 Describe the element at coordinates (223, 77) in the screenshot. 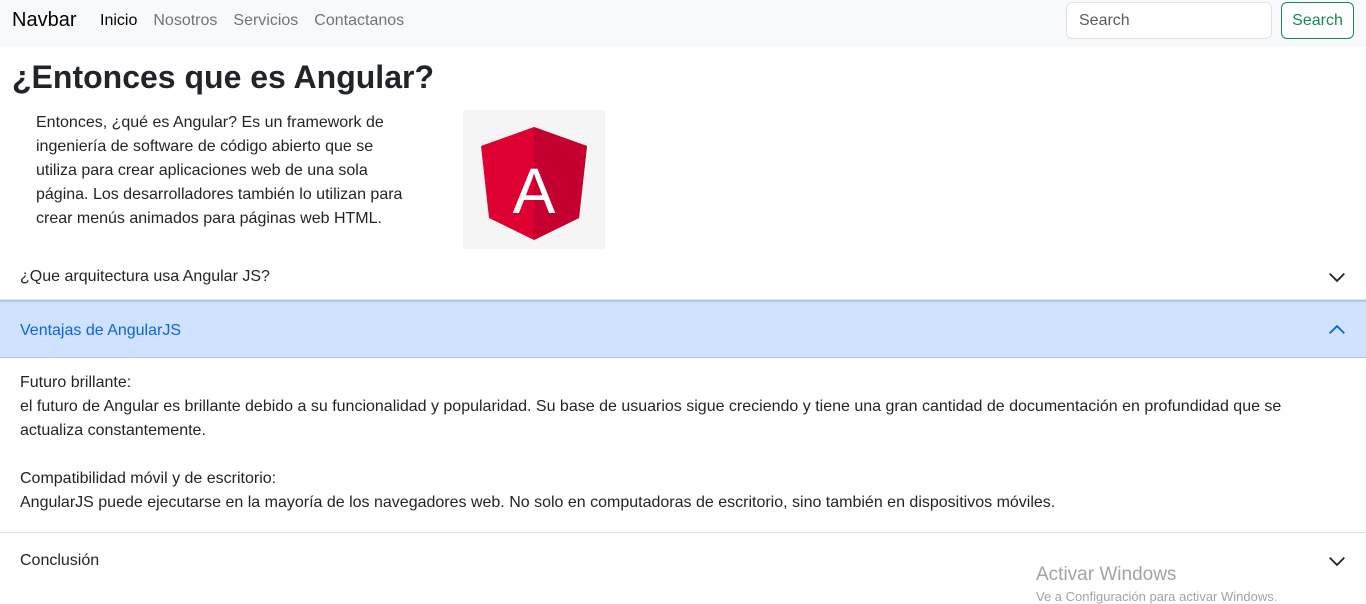

I see `page-title: ¿Entonces que es Angular?` at that location.